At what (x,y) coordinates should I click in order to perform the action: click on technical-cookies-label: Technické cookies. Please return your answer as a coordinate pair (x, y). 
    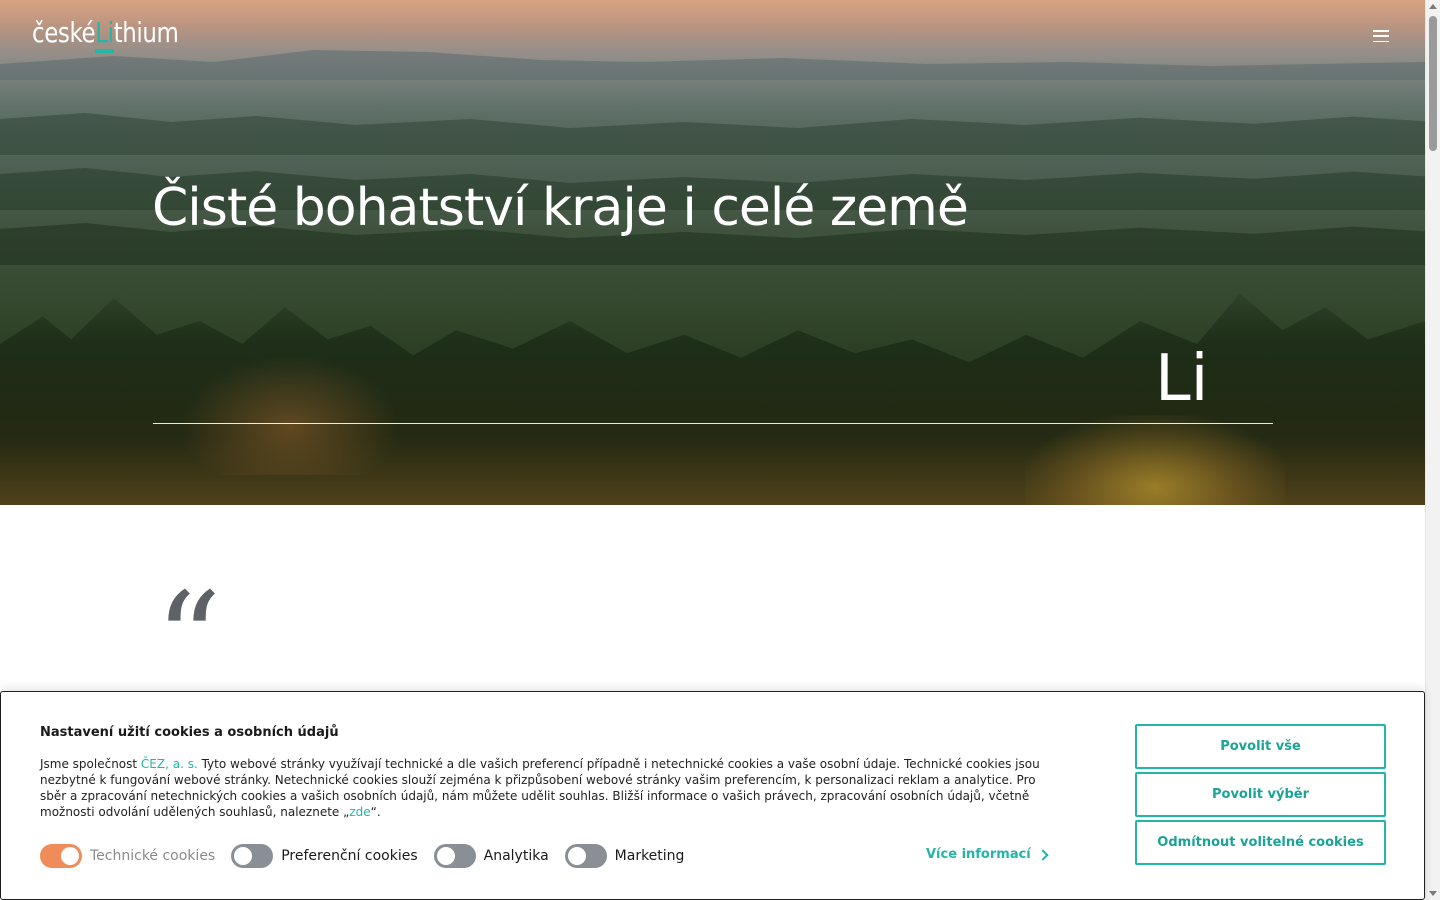
    Looking at the image, I should click on (153, 856).